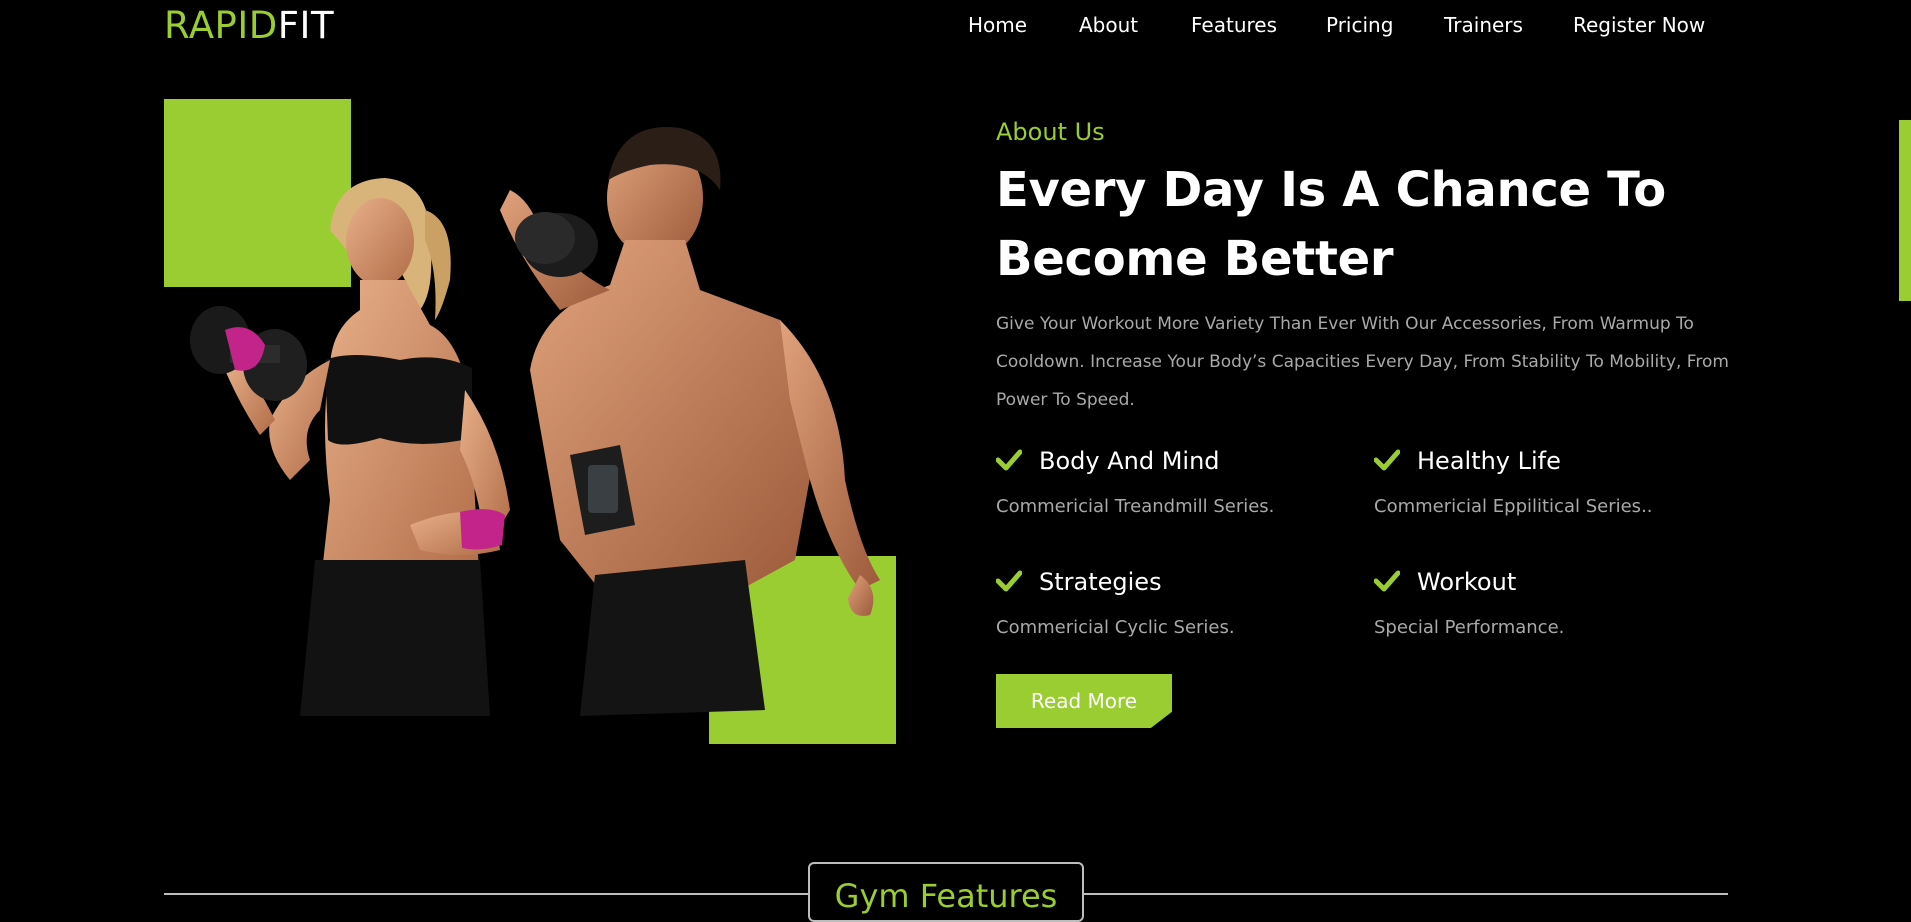  What do you see at coordinates (1489, 461) in the screenshot?
I see `feature-title: Healthy Life` at bounding box center [1489, 461].